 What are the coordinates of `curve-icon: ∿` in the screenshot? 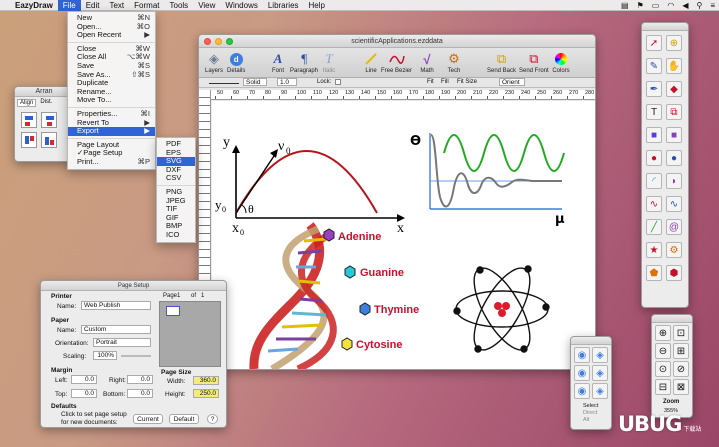 It's located at (654, 204).